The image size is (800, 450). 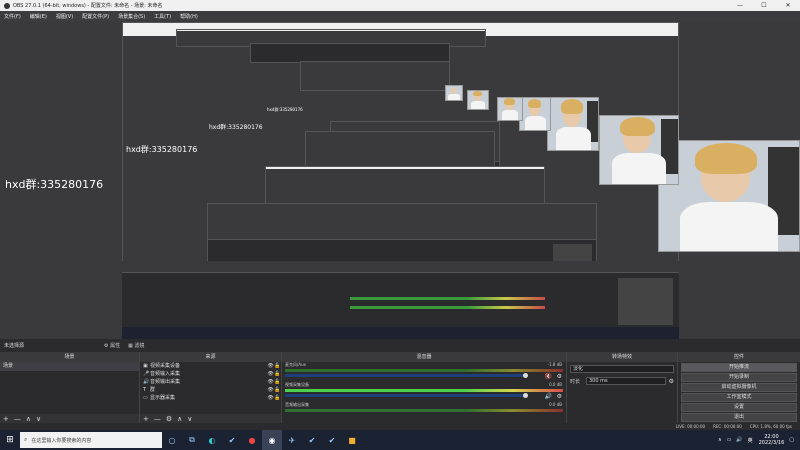 What do you see at coordinates (153, 390) in the screenshot?
I see `source-name: 群` at bounding box center [153, 390].